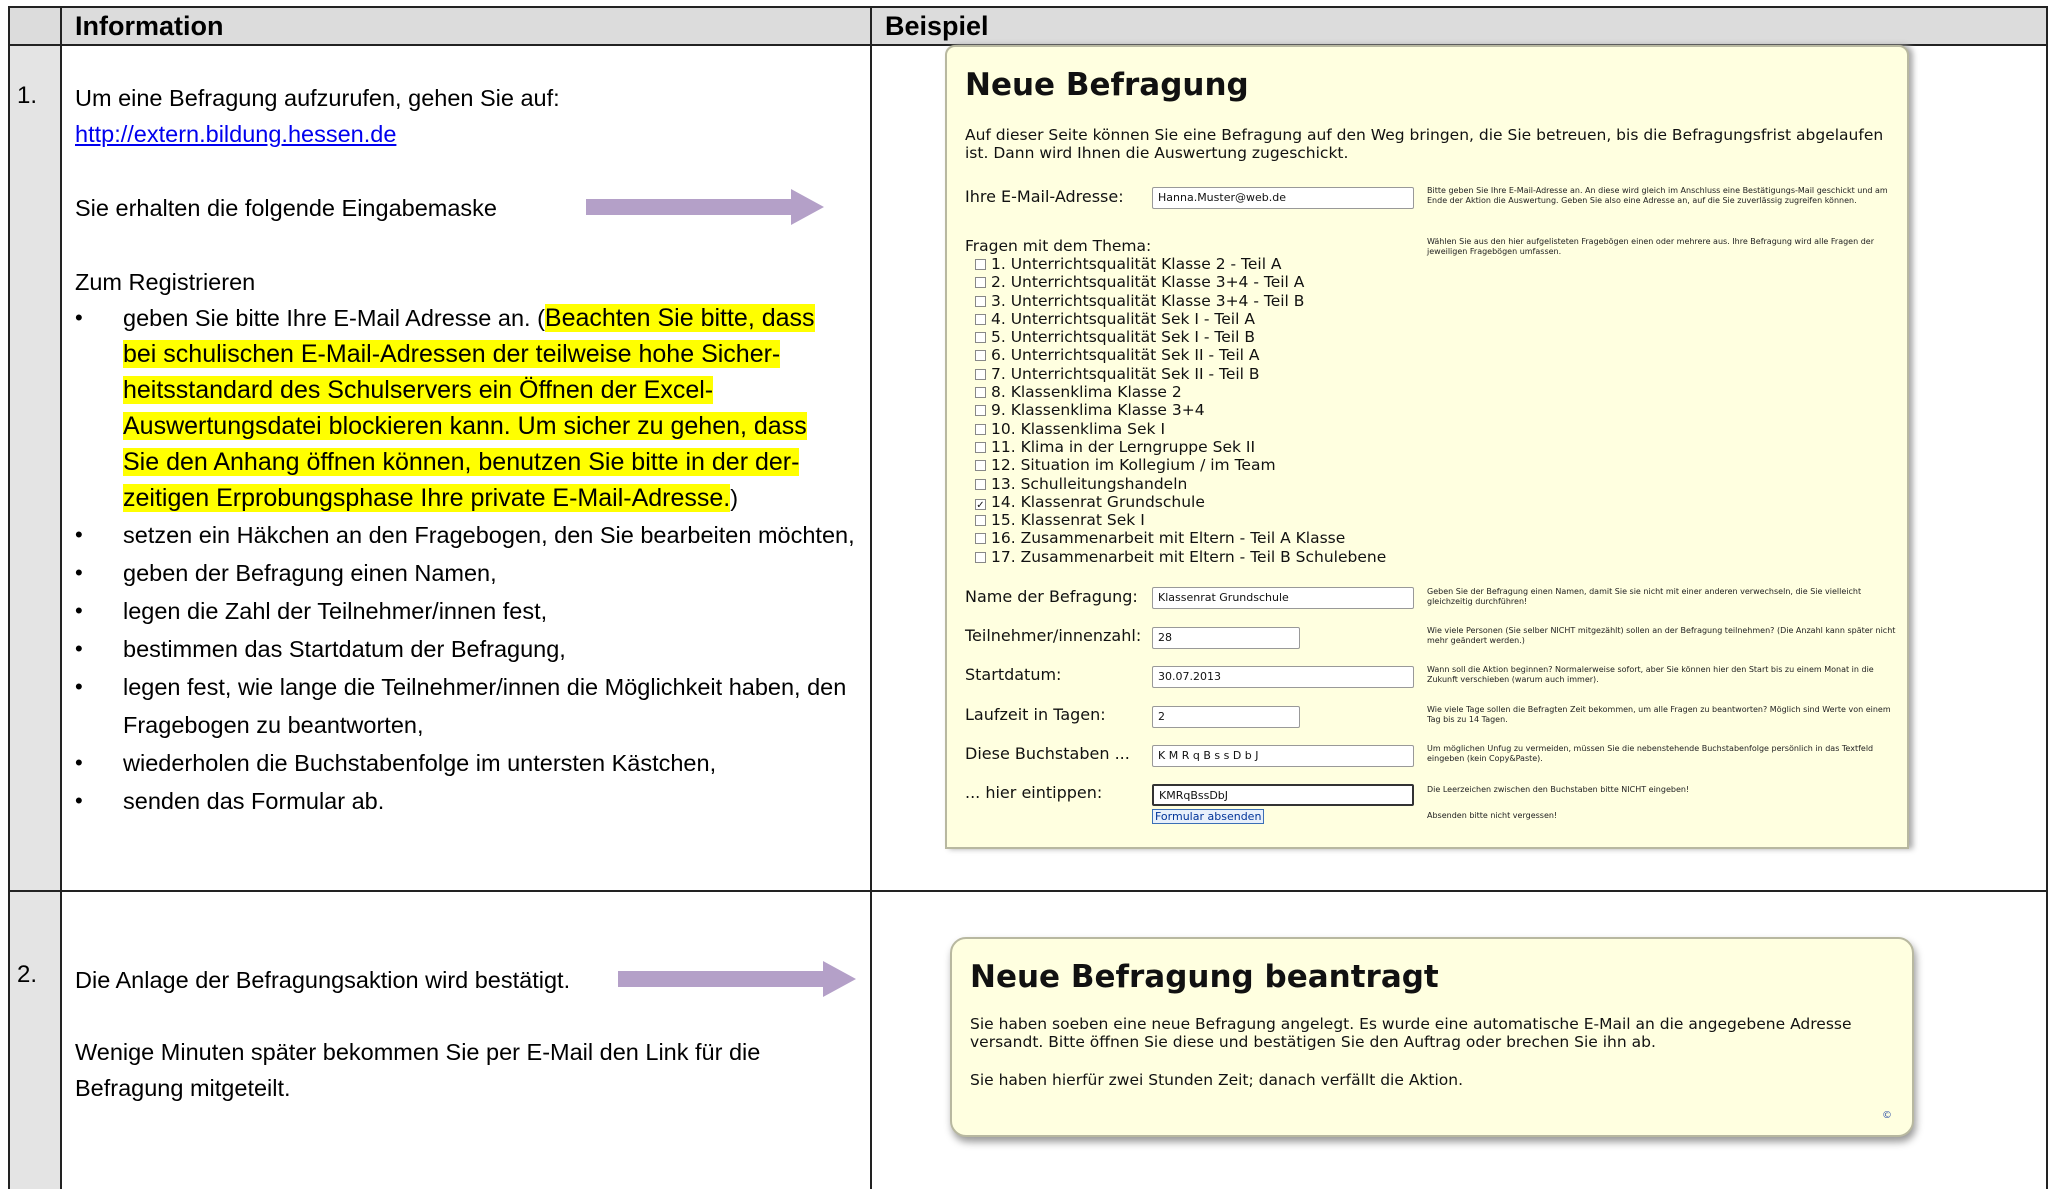 The height and width of the screenshot is (1189, 2051). What do you see at coordinates (27, 974) in the screenshot?
I see `row-number-2: 2.` at bounding box center [27, 974].